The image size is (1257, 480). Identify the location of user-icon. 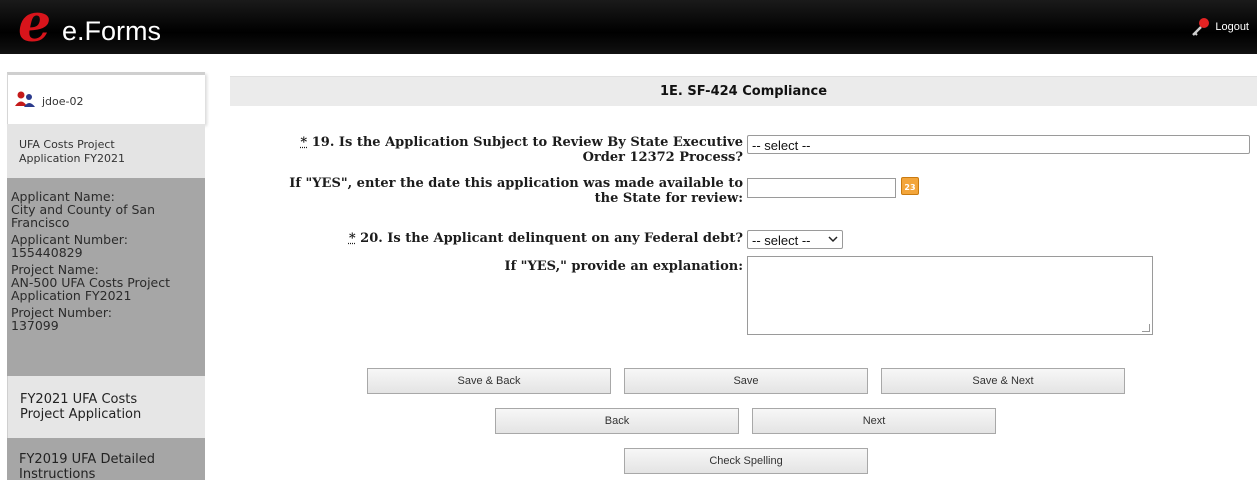
(25, 101).